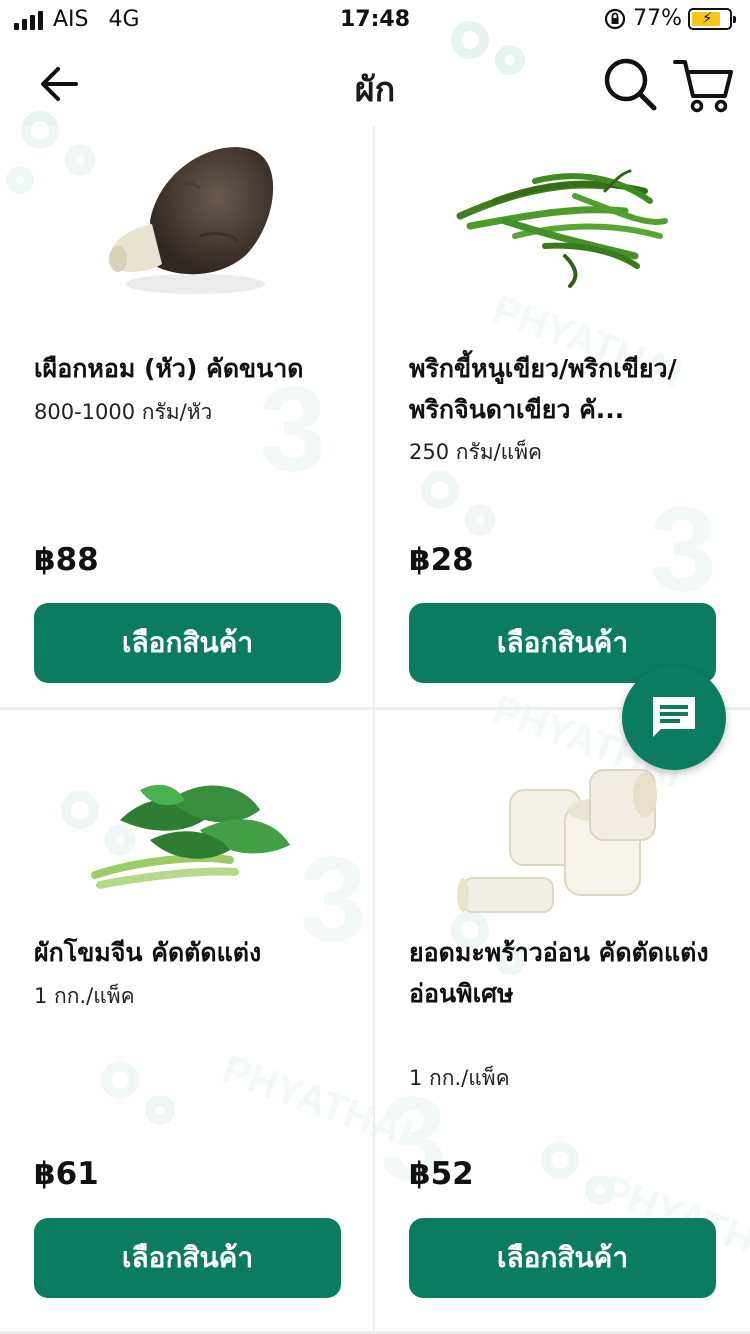  Describe the element at coordinates (375, 21) in the screenshot. I see `status-bar: AIS 4G 17:48 77% ⚡` at that location.